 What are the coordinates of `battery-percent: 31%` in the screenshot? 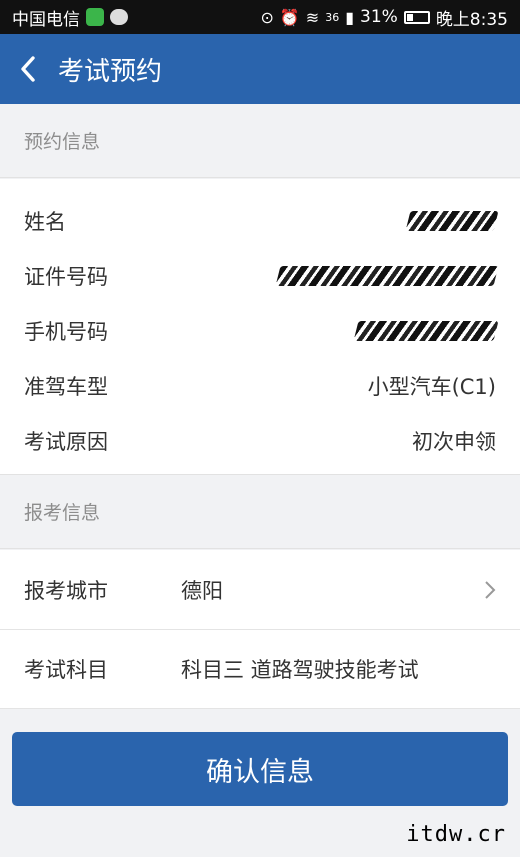 It's located at (379, 17).